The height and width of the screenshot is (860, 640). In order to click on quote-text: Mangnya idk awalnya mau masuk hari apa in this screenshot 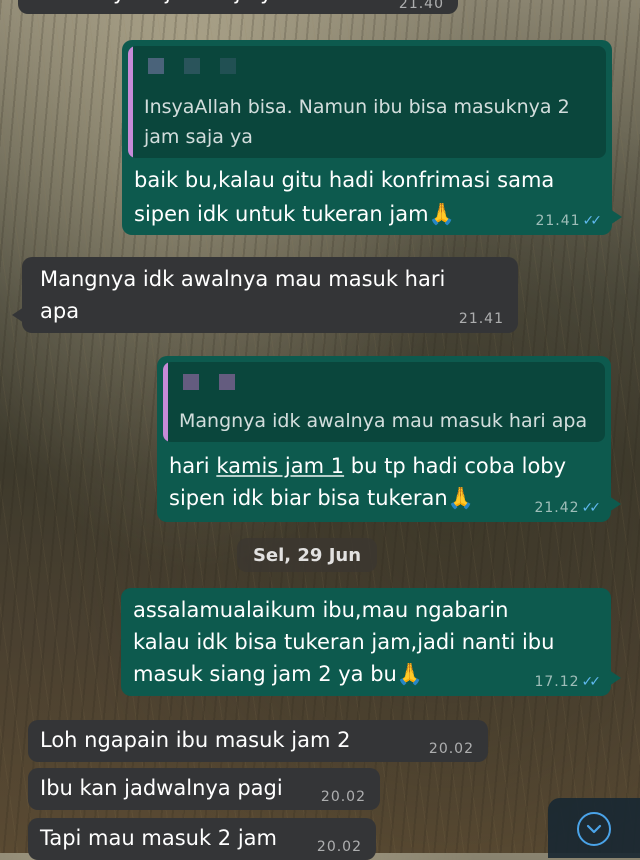, I will do `click(383, 421)`.